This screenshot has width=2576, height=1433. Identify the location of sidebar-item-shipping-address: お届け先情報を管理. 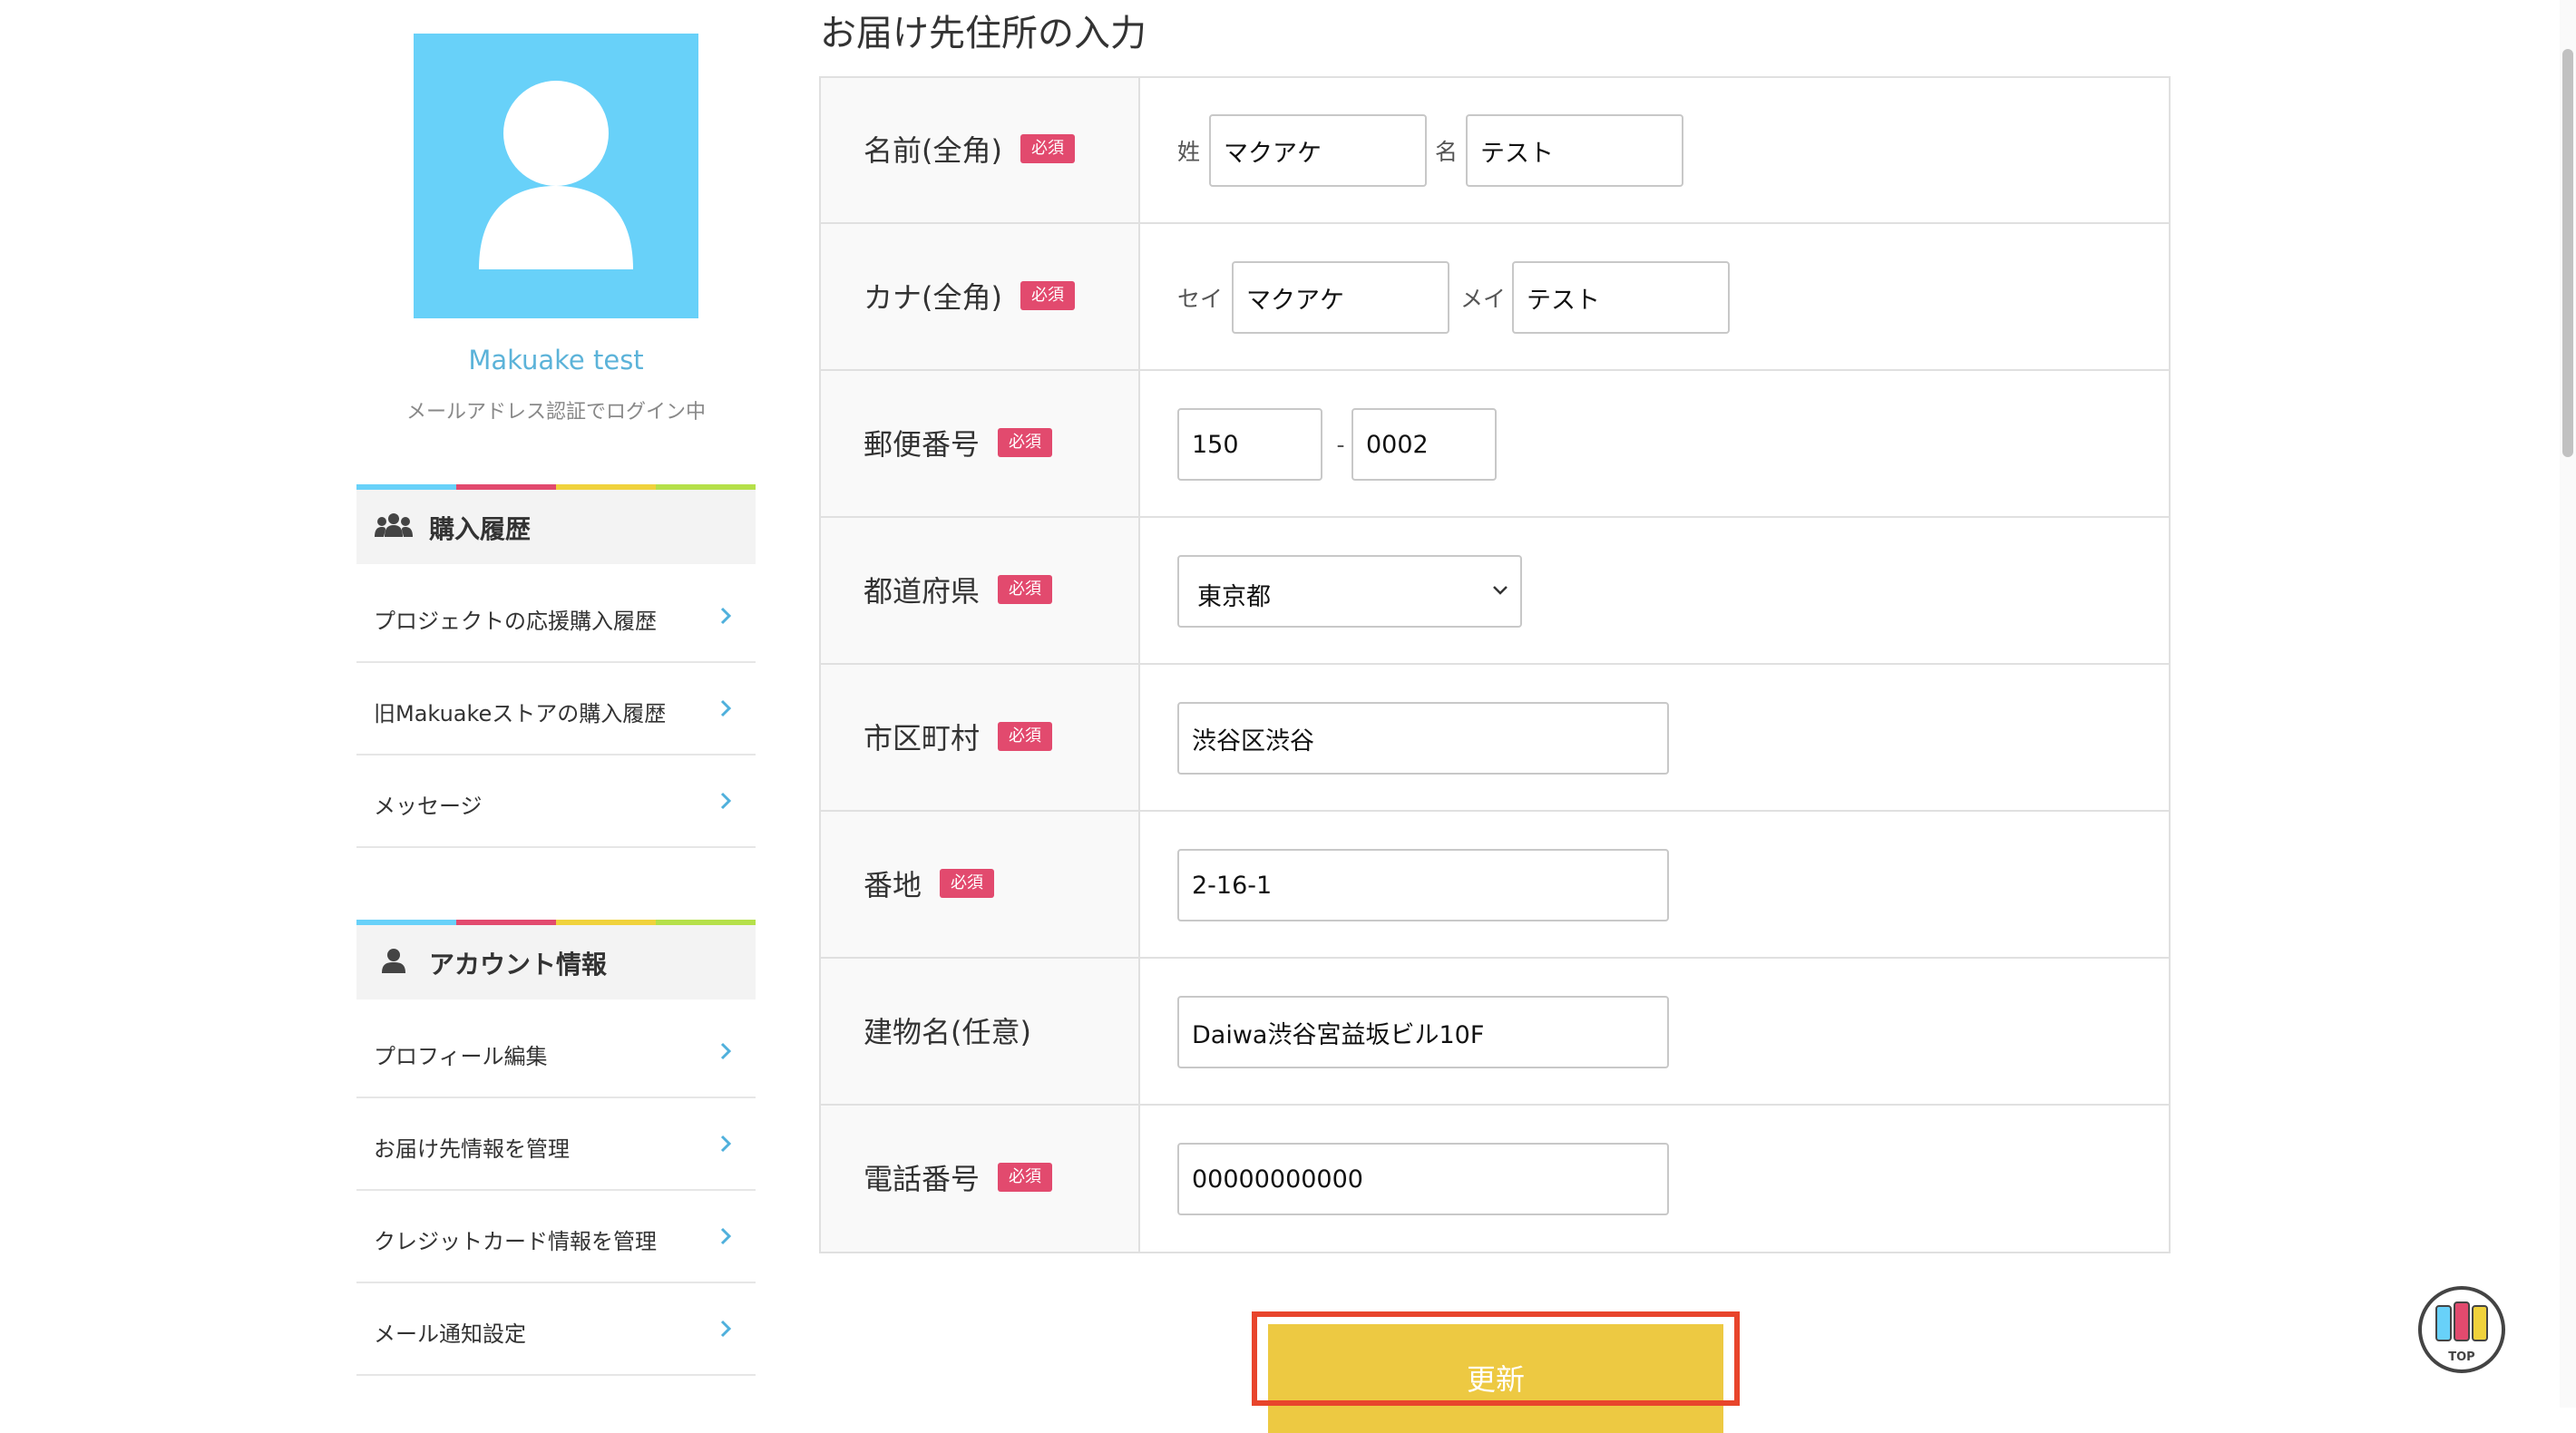
(556, 1144).